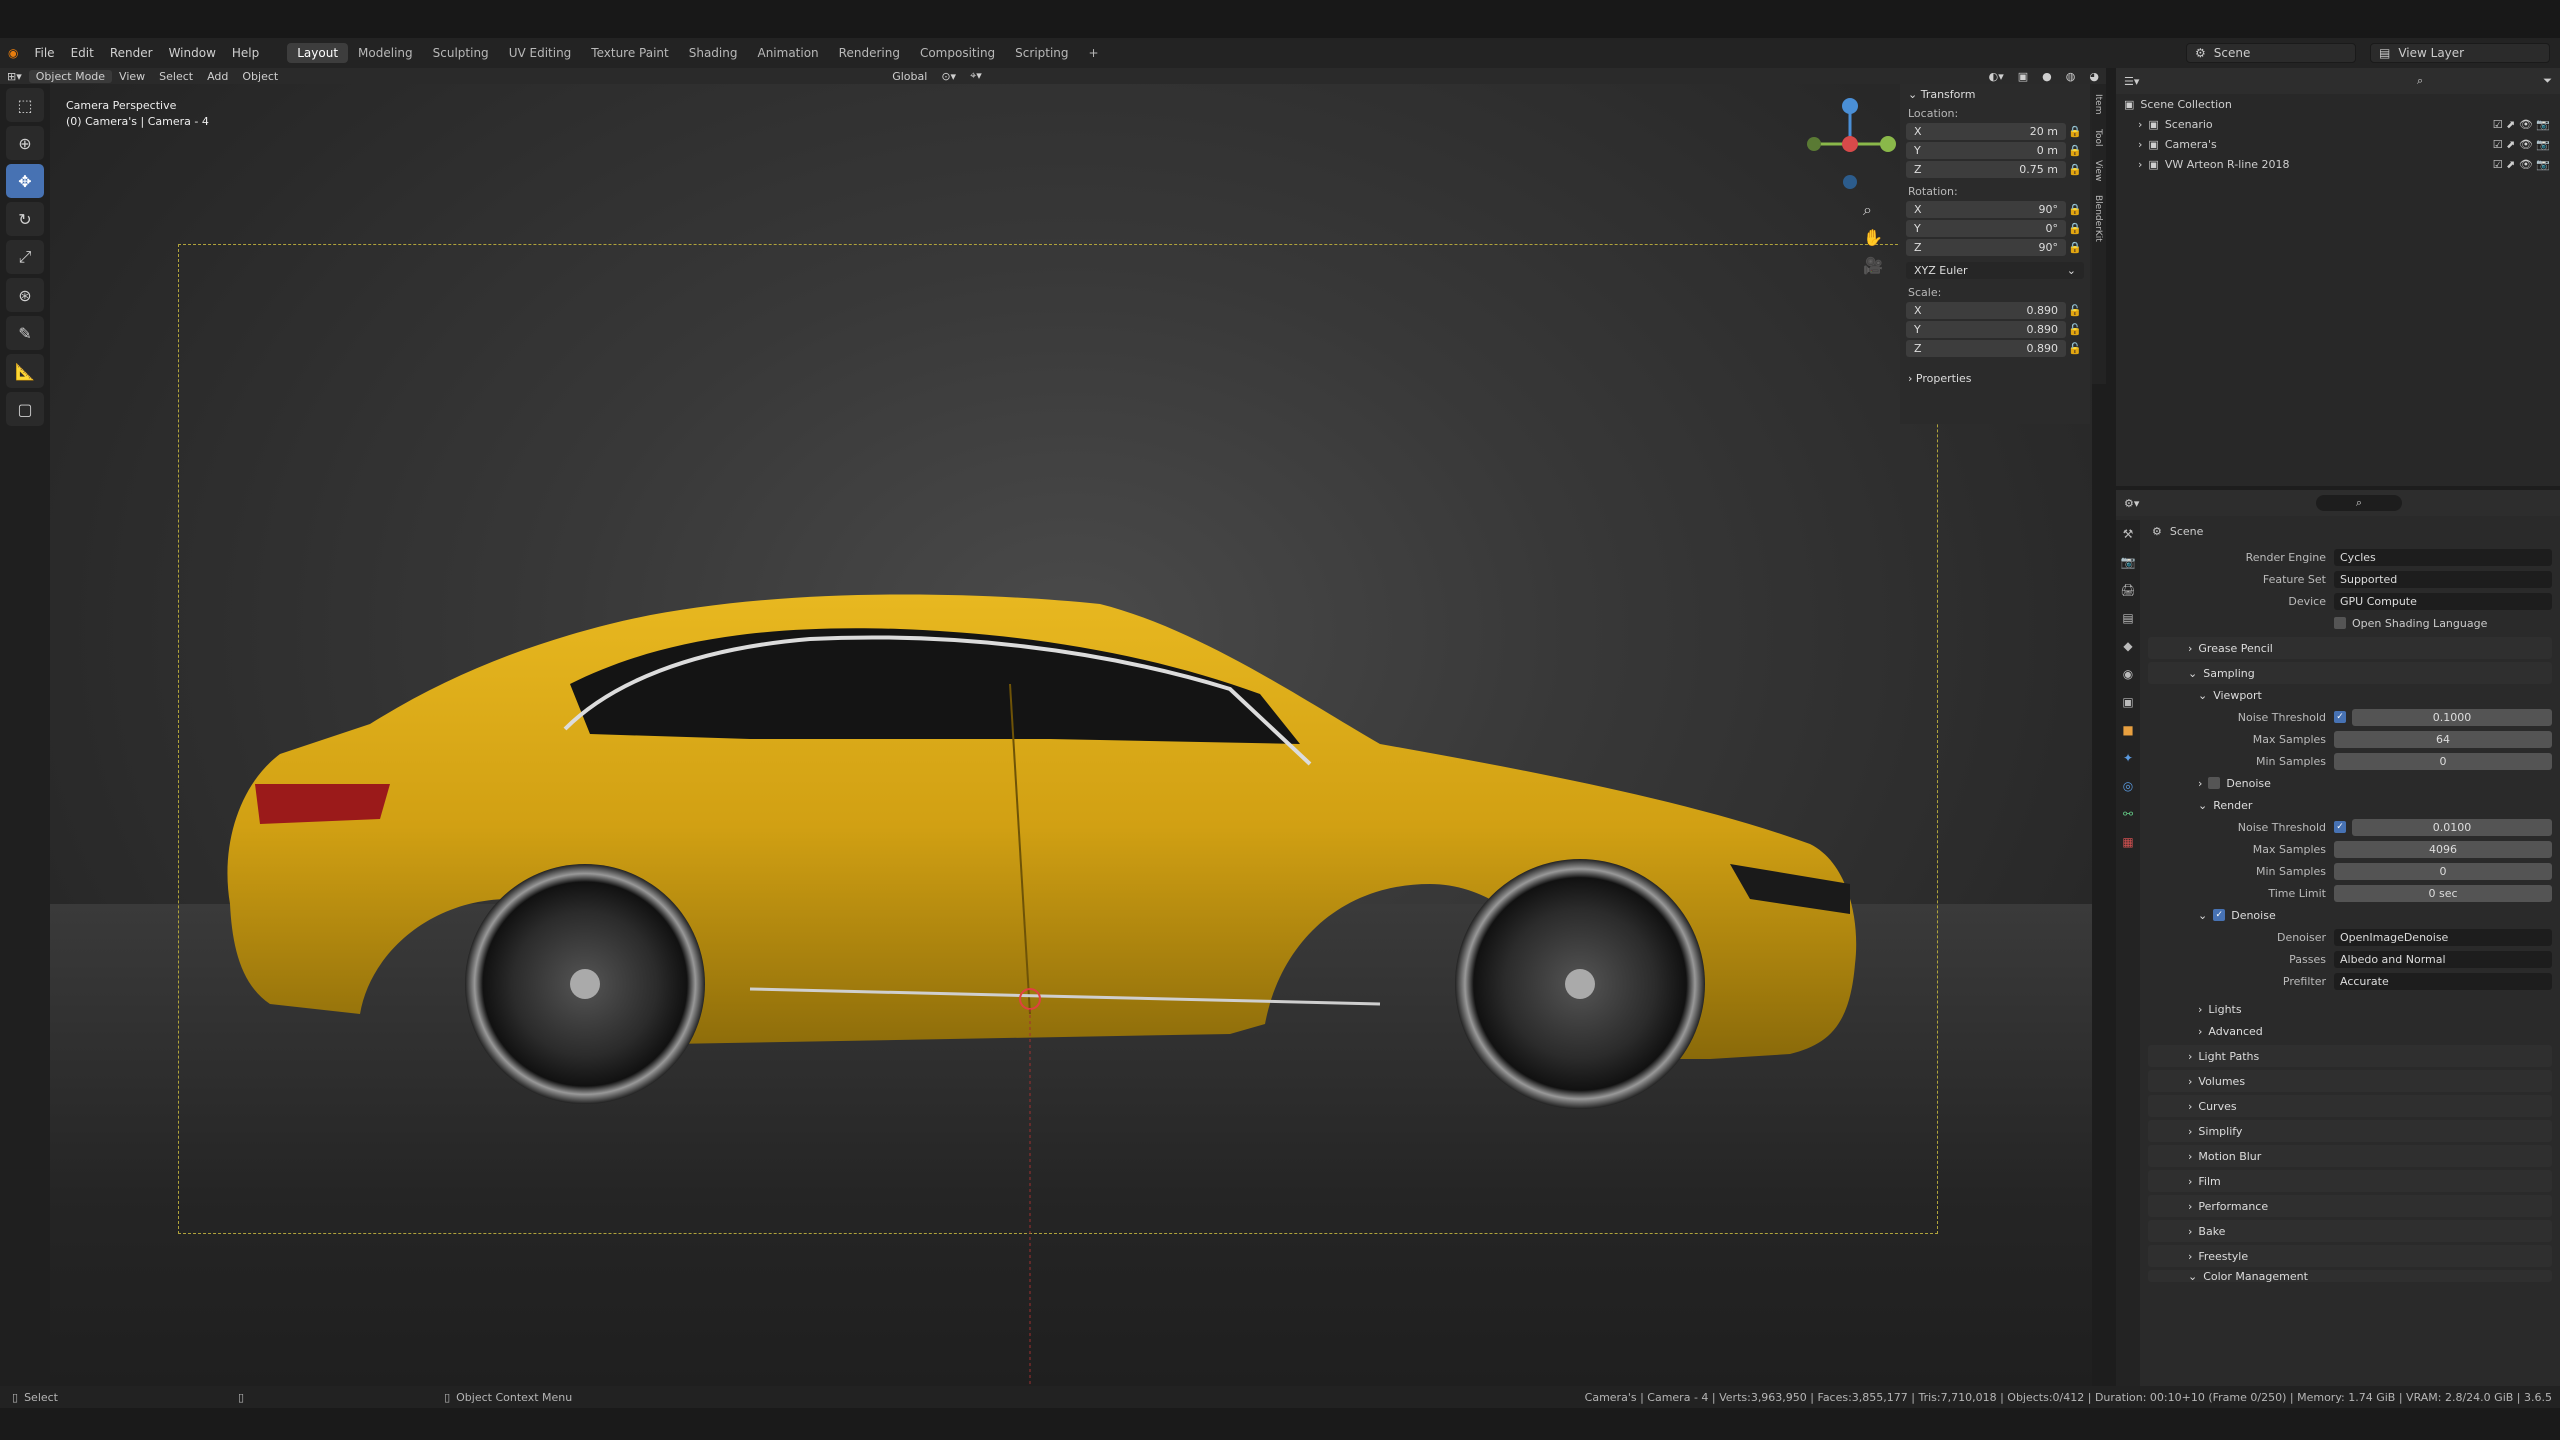  Describe the element at coordinates (713, 53) in the screenshot. I see `tab-shading: Shading` at that location.